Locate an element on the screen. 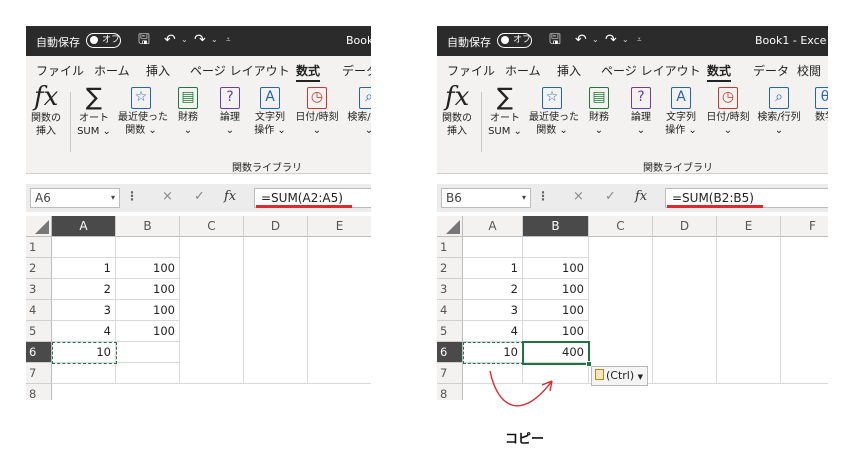  redo-icon: ↷ is located at coordinates (611, 40).